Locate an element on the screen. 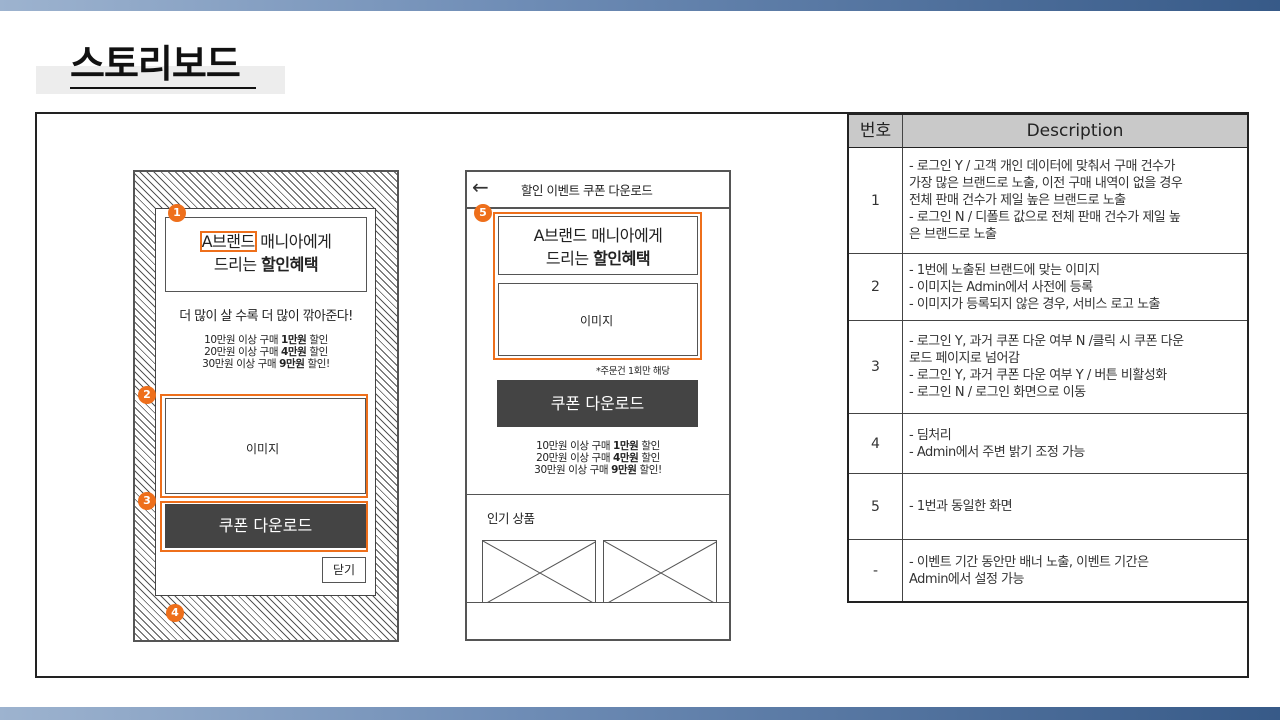  row-number: 5 is located at coordinates (876, 506).